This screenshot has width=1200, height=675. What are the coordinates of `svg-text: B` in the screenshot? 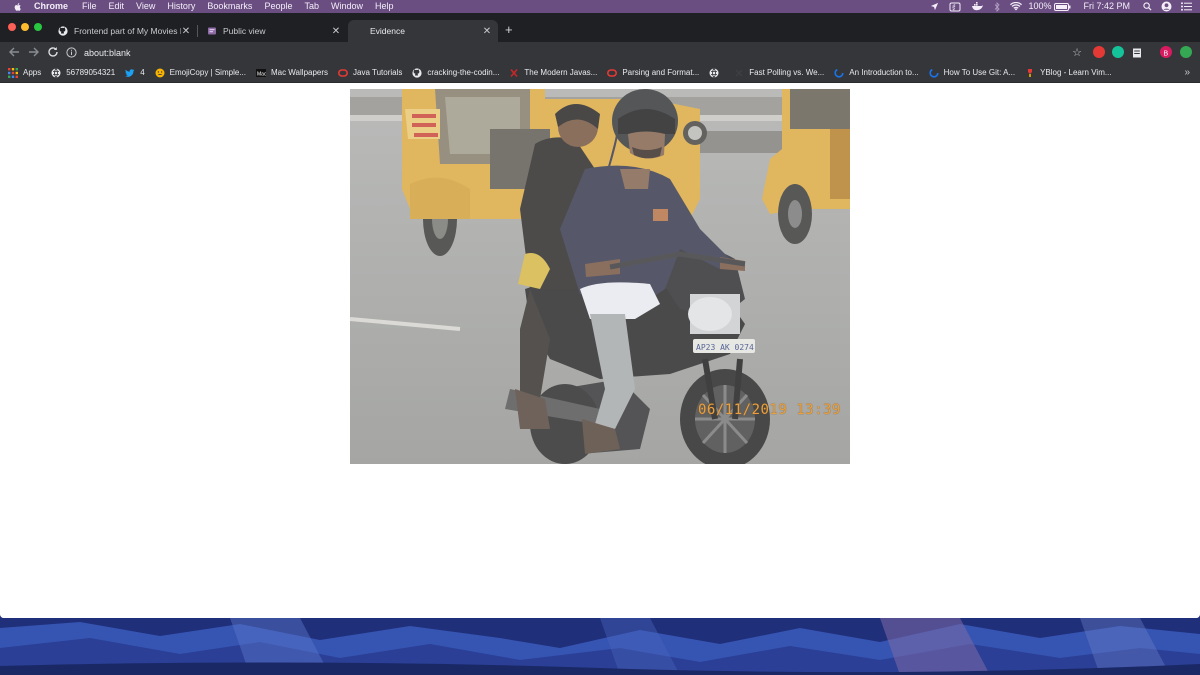 It's located at (1166, 54).